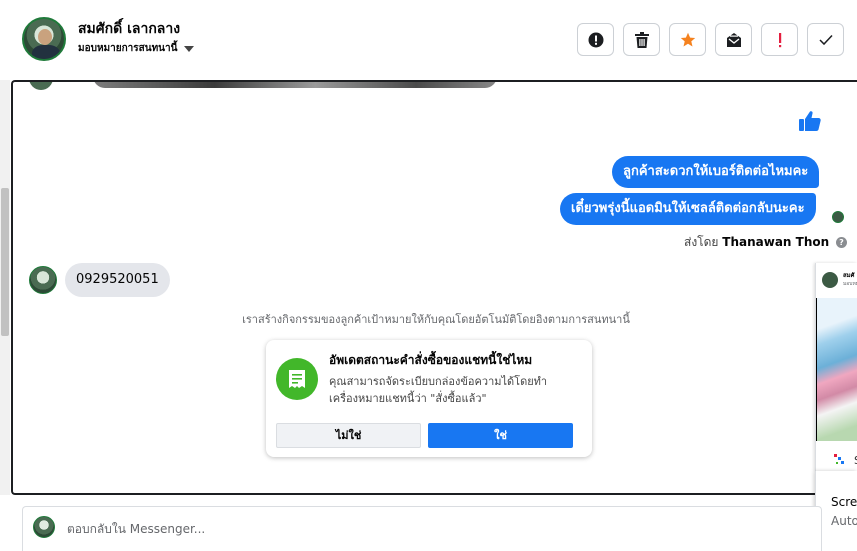  I want to click on star-button, so click(687, 39).